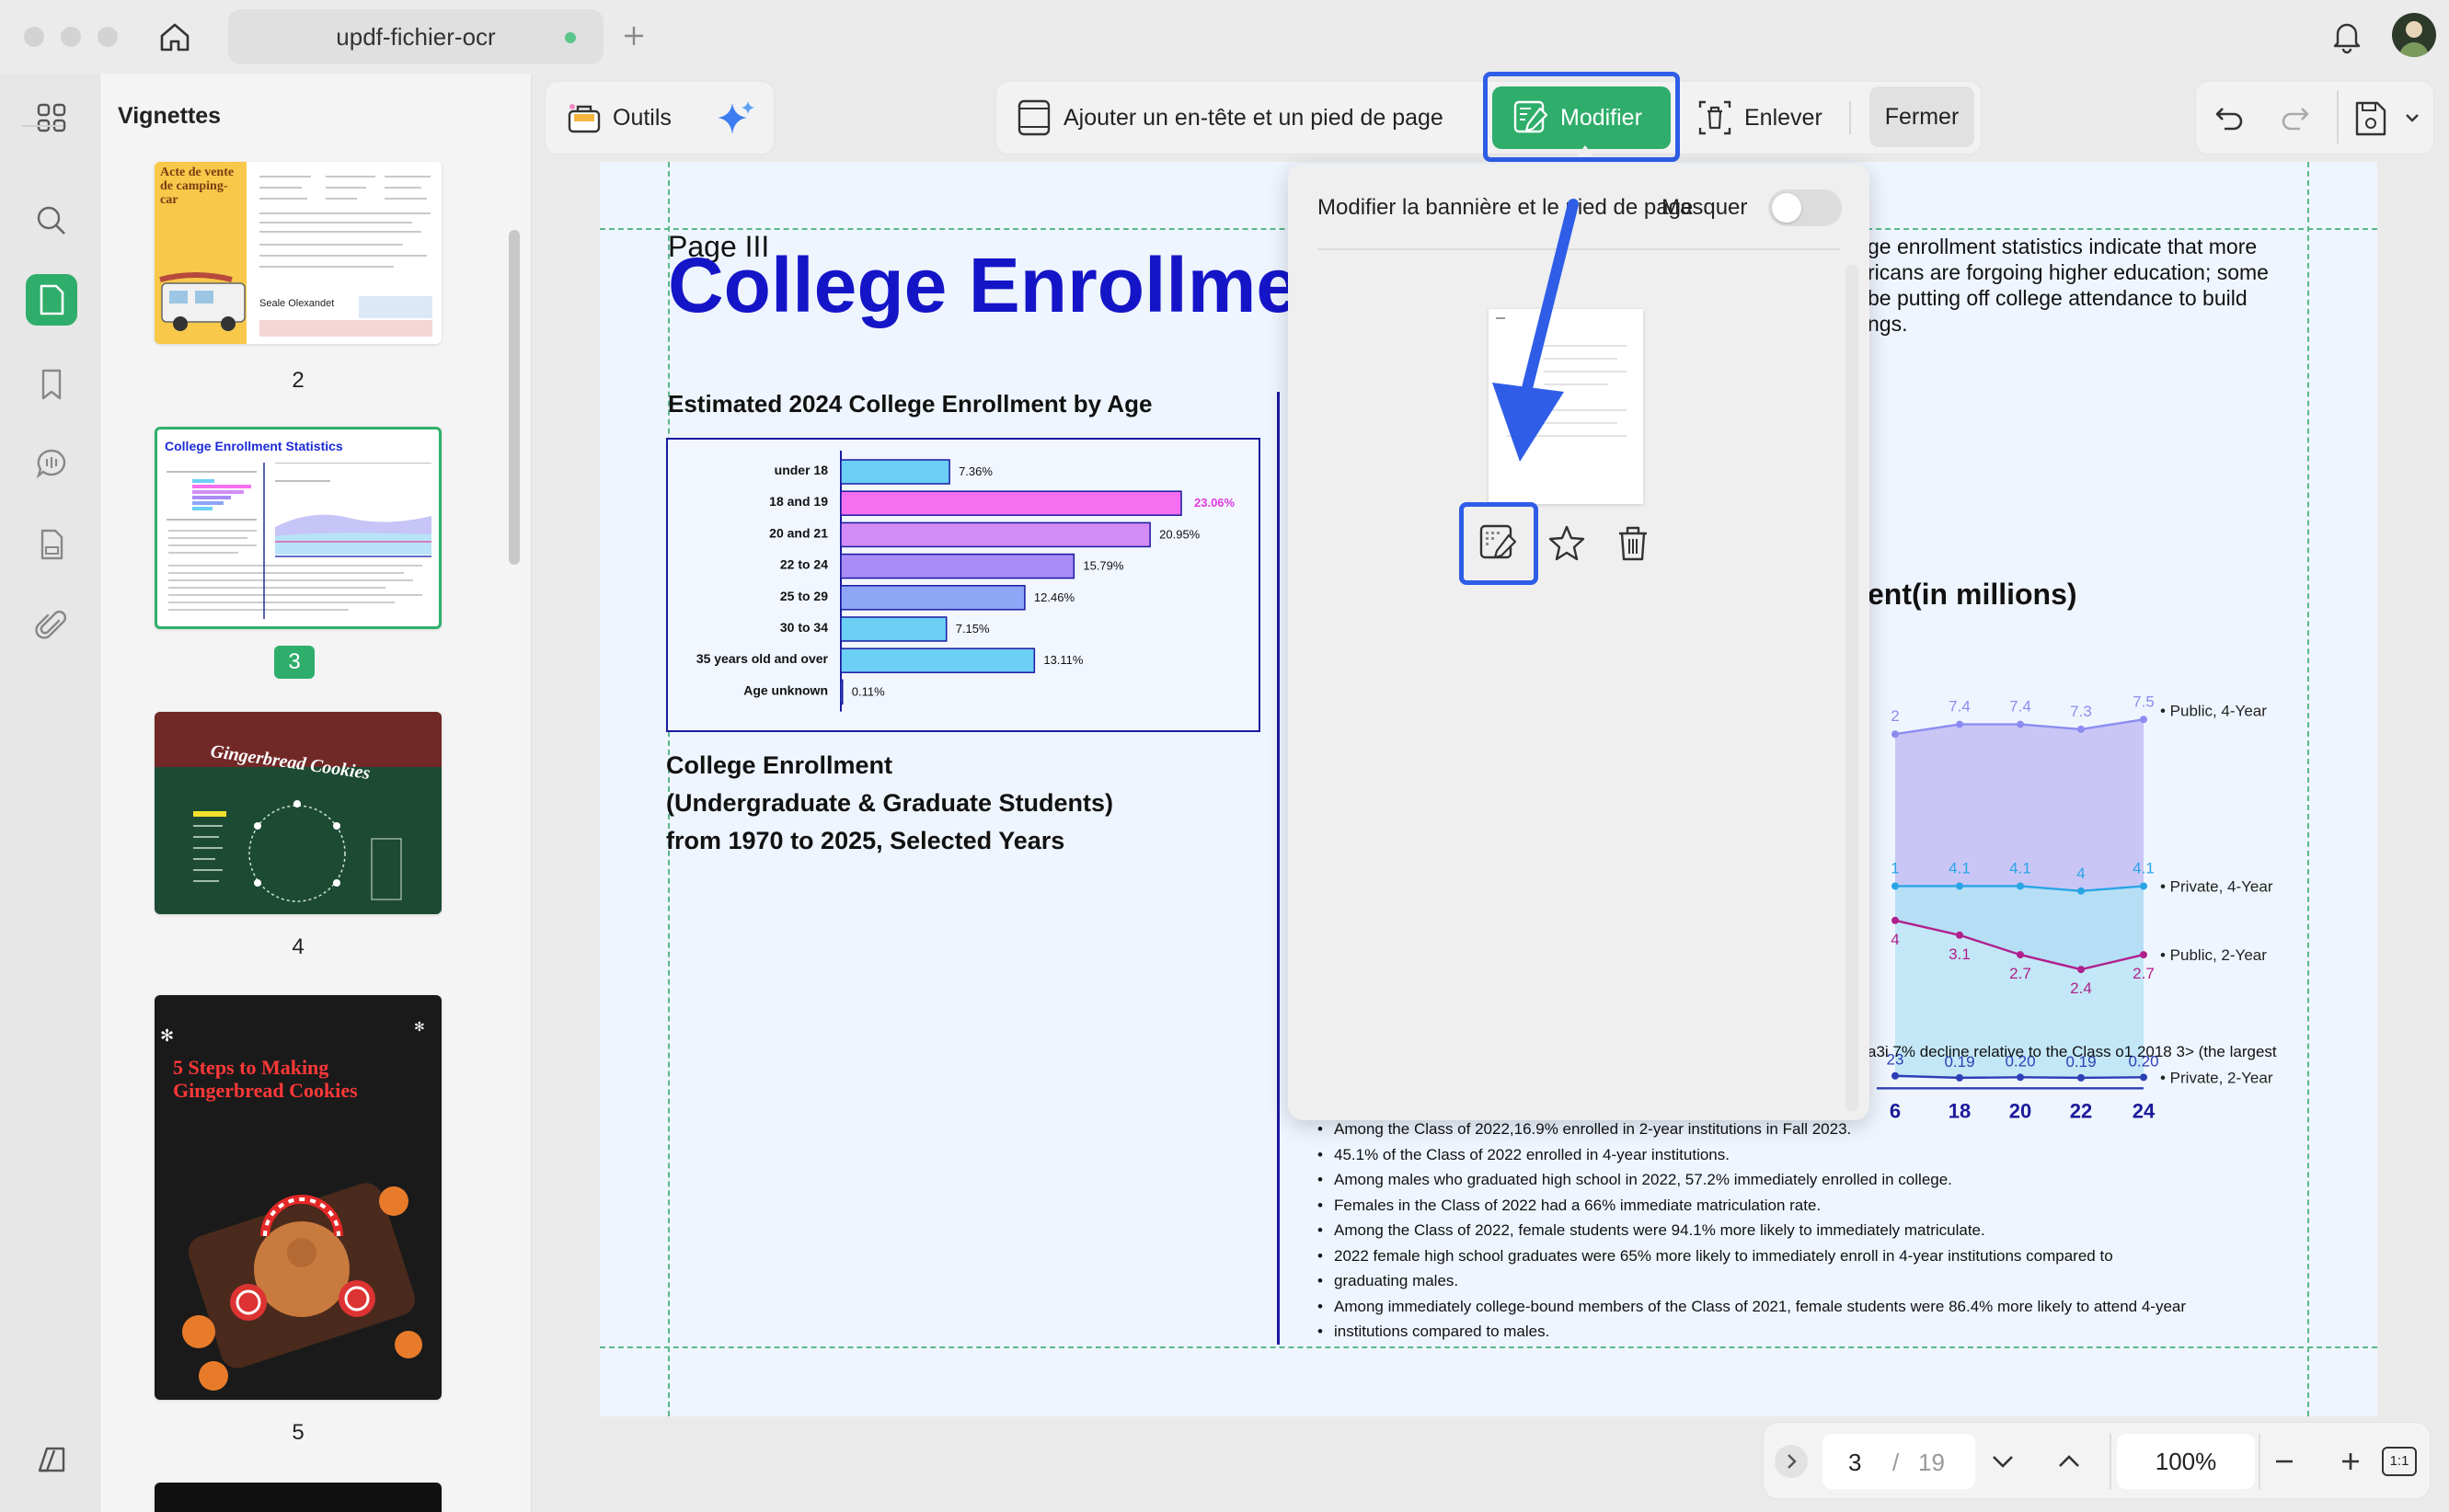  What do you see at coordinates (51, 300) in the screenshot?
I see `thumbnails-icon` at bounding box center [51, 300].